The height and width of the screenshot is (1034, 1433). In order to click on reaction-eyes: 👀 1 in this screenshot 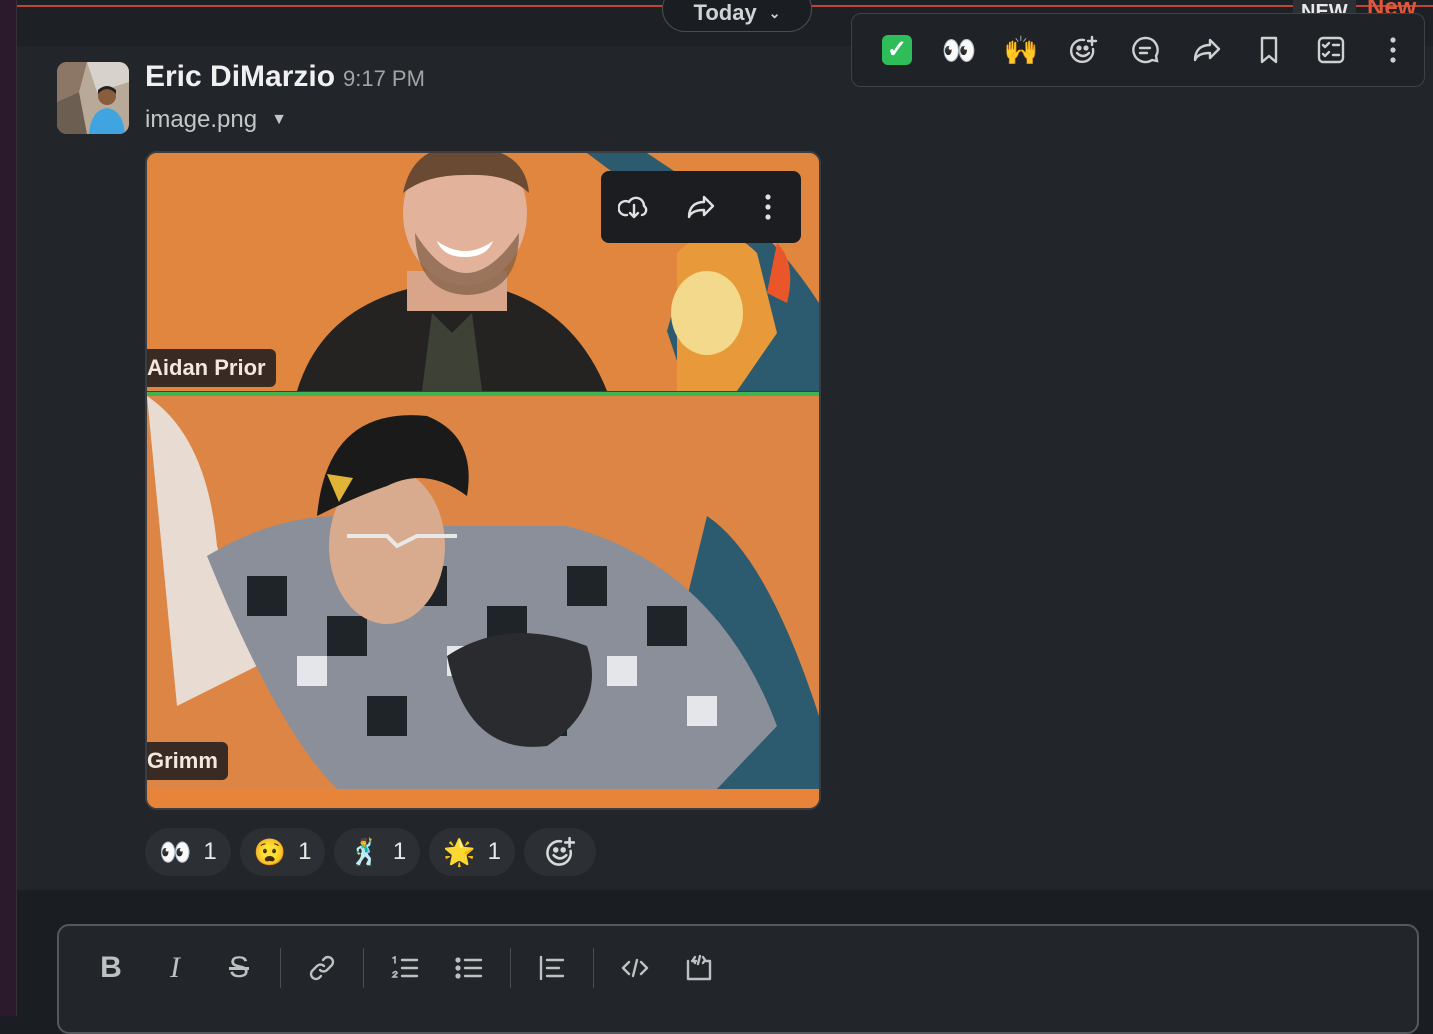, I will do `click(188, 852)`.